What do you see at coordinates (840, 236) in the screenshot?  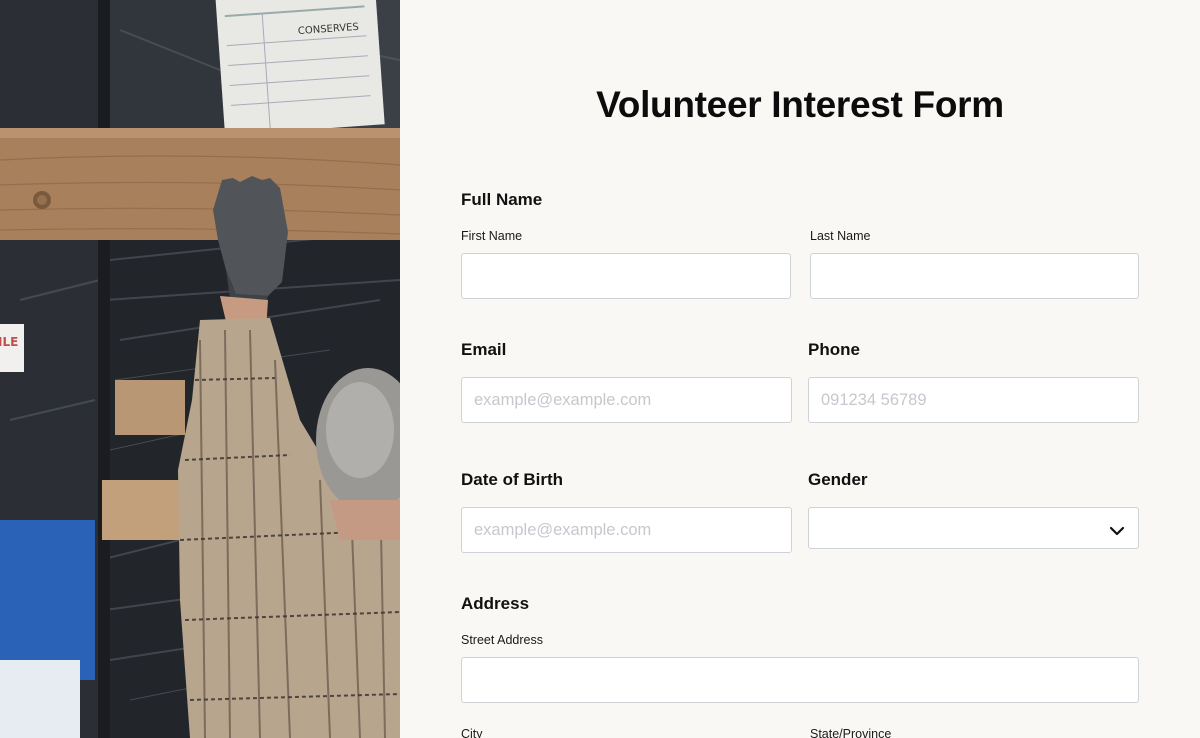 I see `last-name-label: Last Name` at bounding box center [840, 236].